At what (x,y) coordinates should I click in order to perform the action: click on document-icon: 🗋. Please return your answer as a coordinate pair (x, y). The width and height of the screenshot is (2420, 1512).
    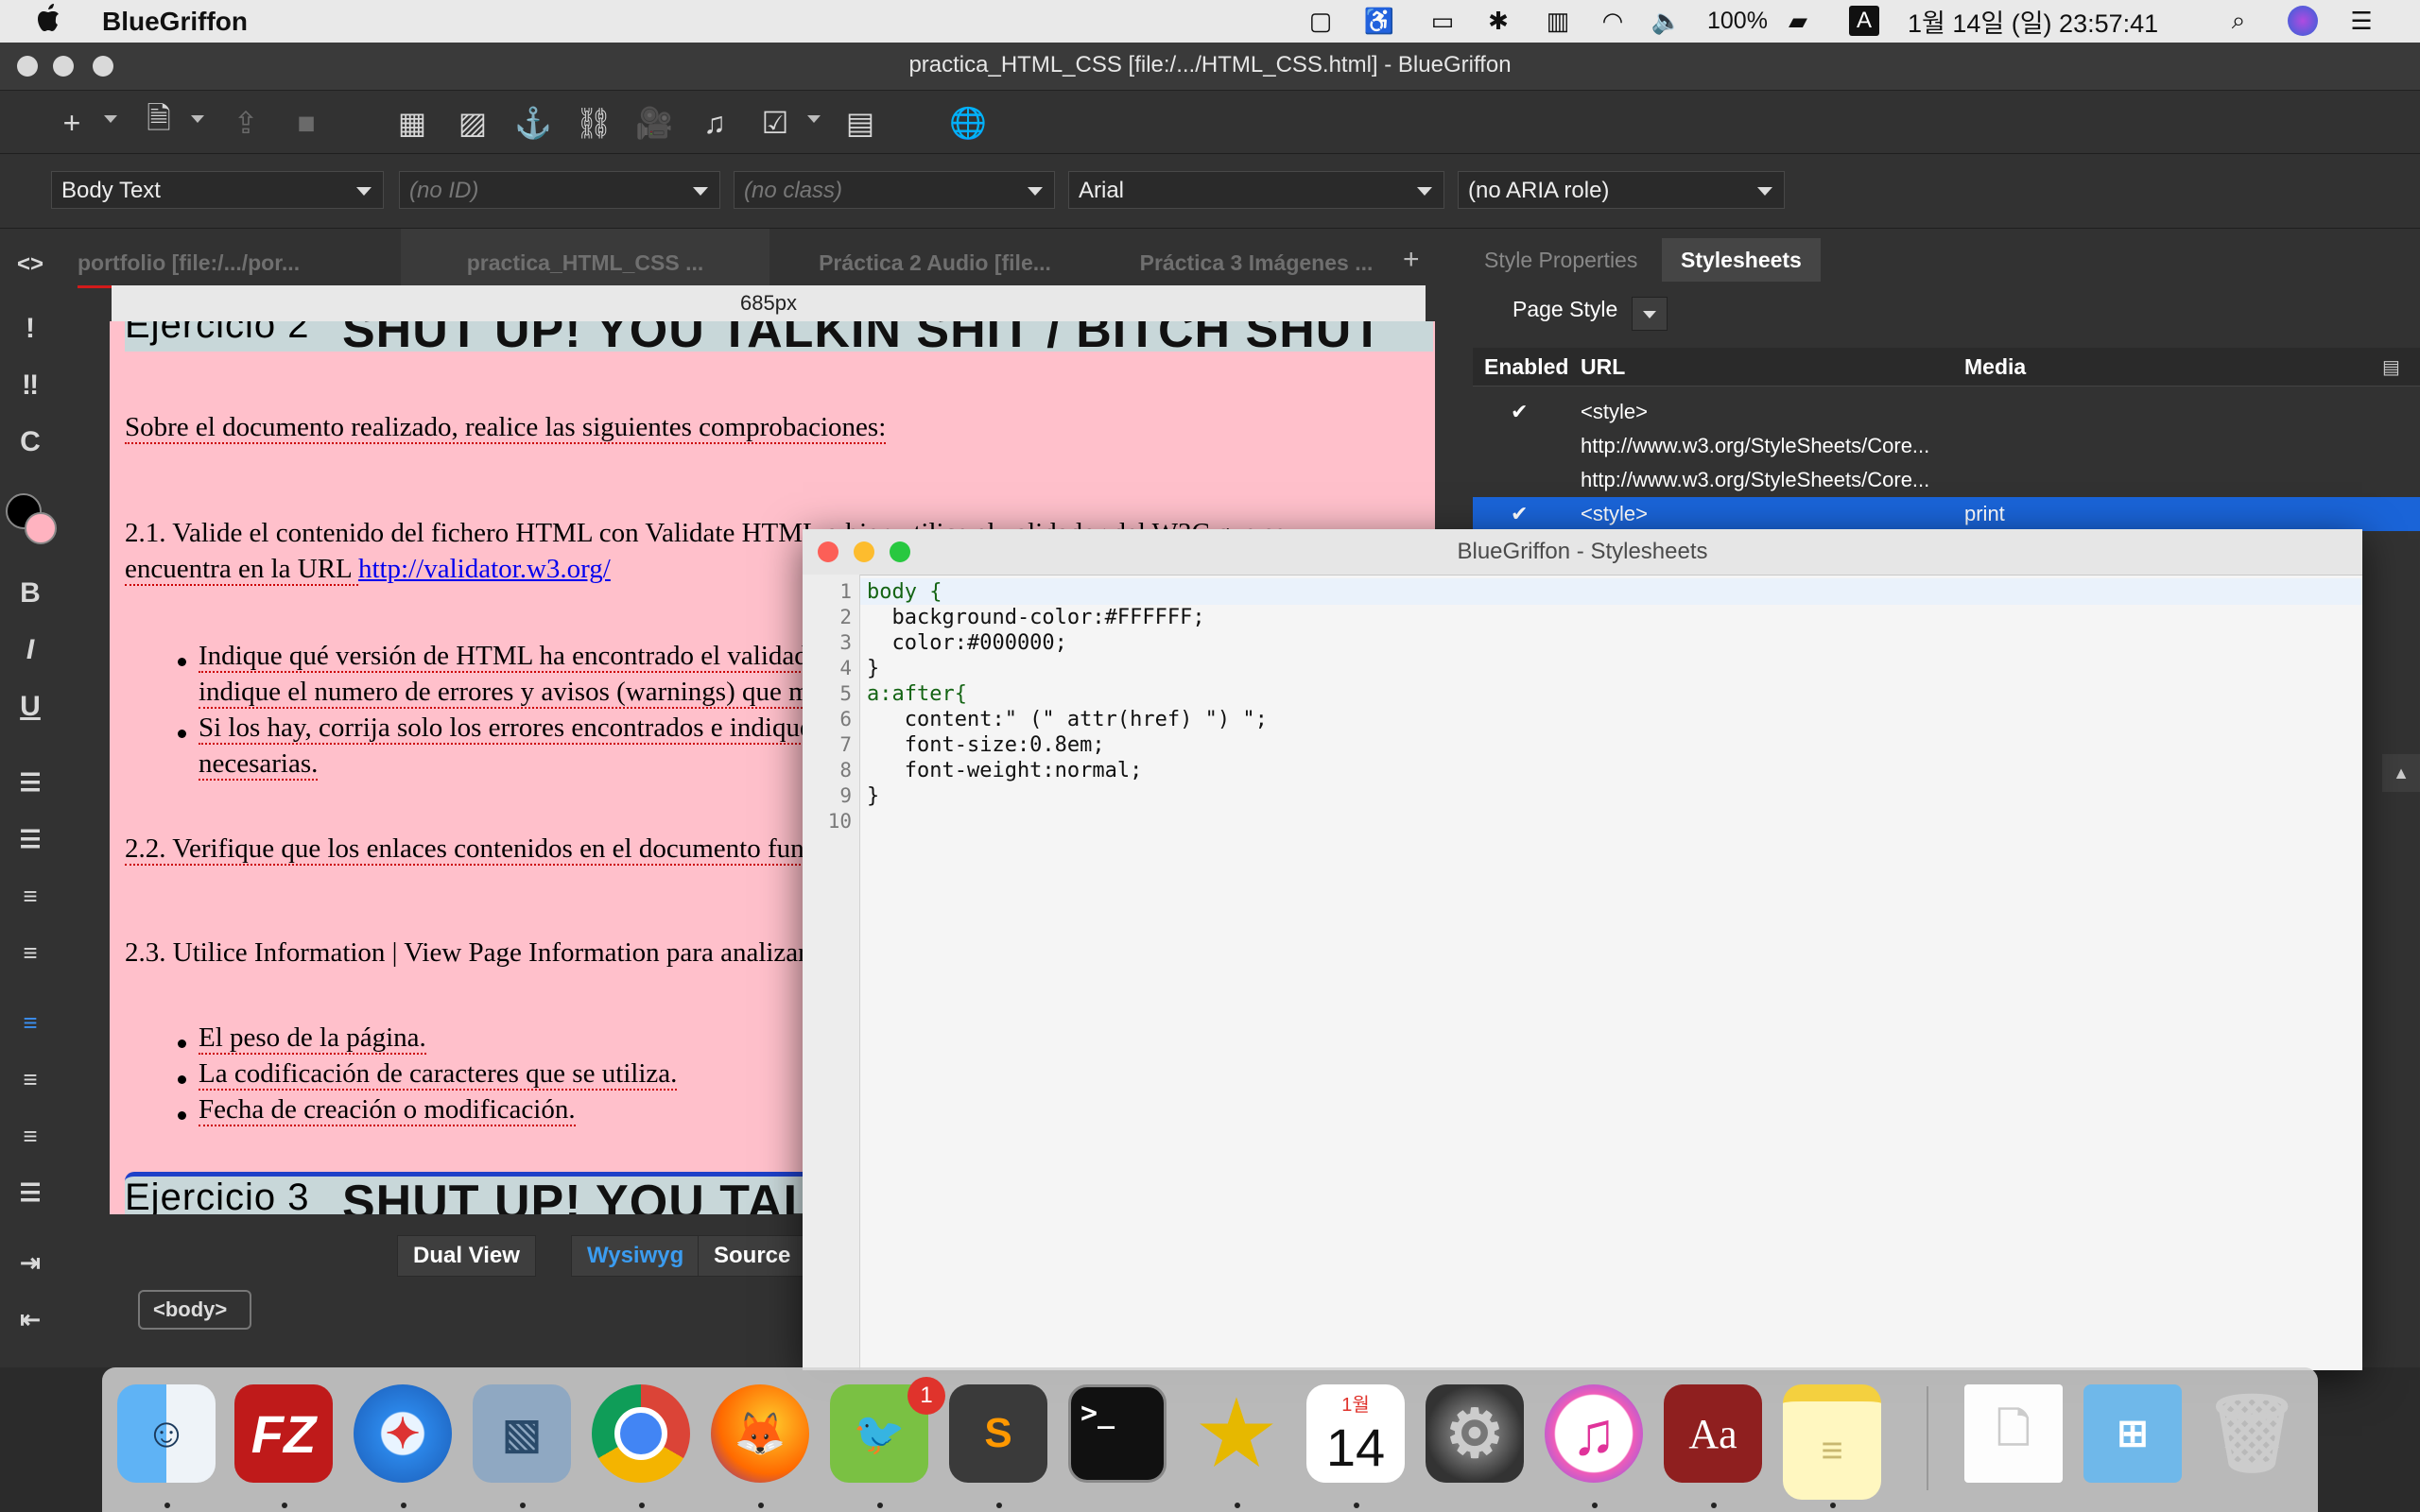
    Looking at the image, I should click on (2014, 1433).